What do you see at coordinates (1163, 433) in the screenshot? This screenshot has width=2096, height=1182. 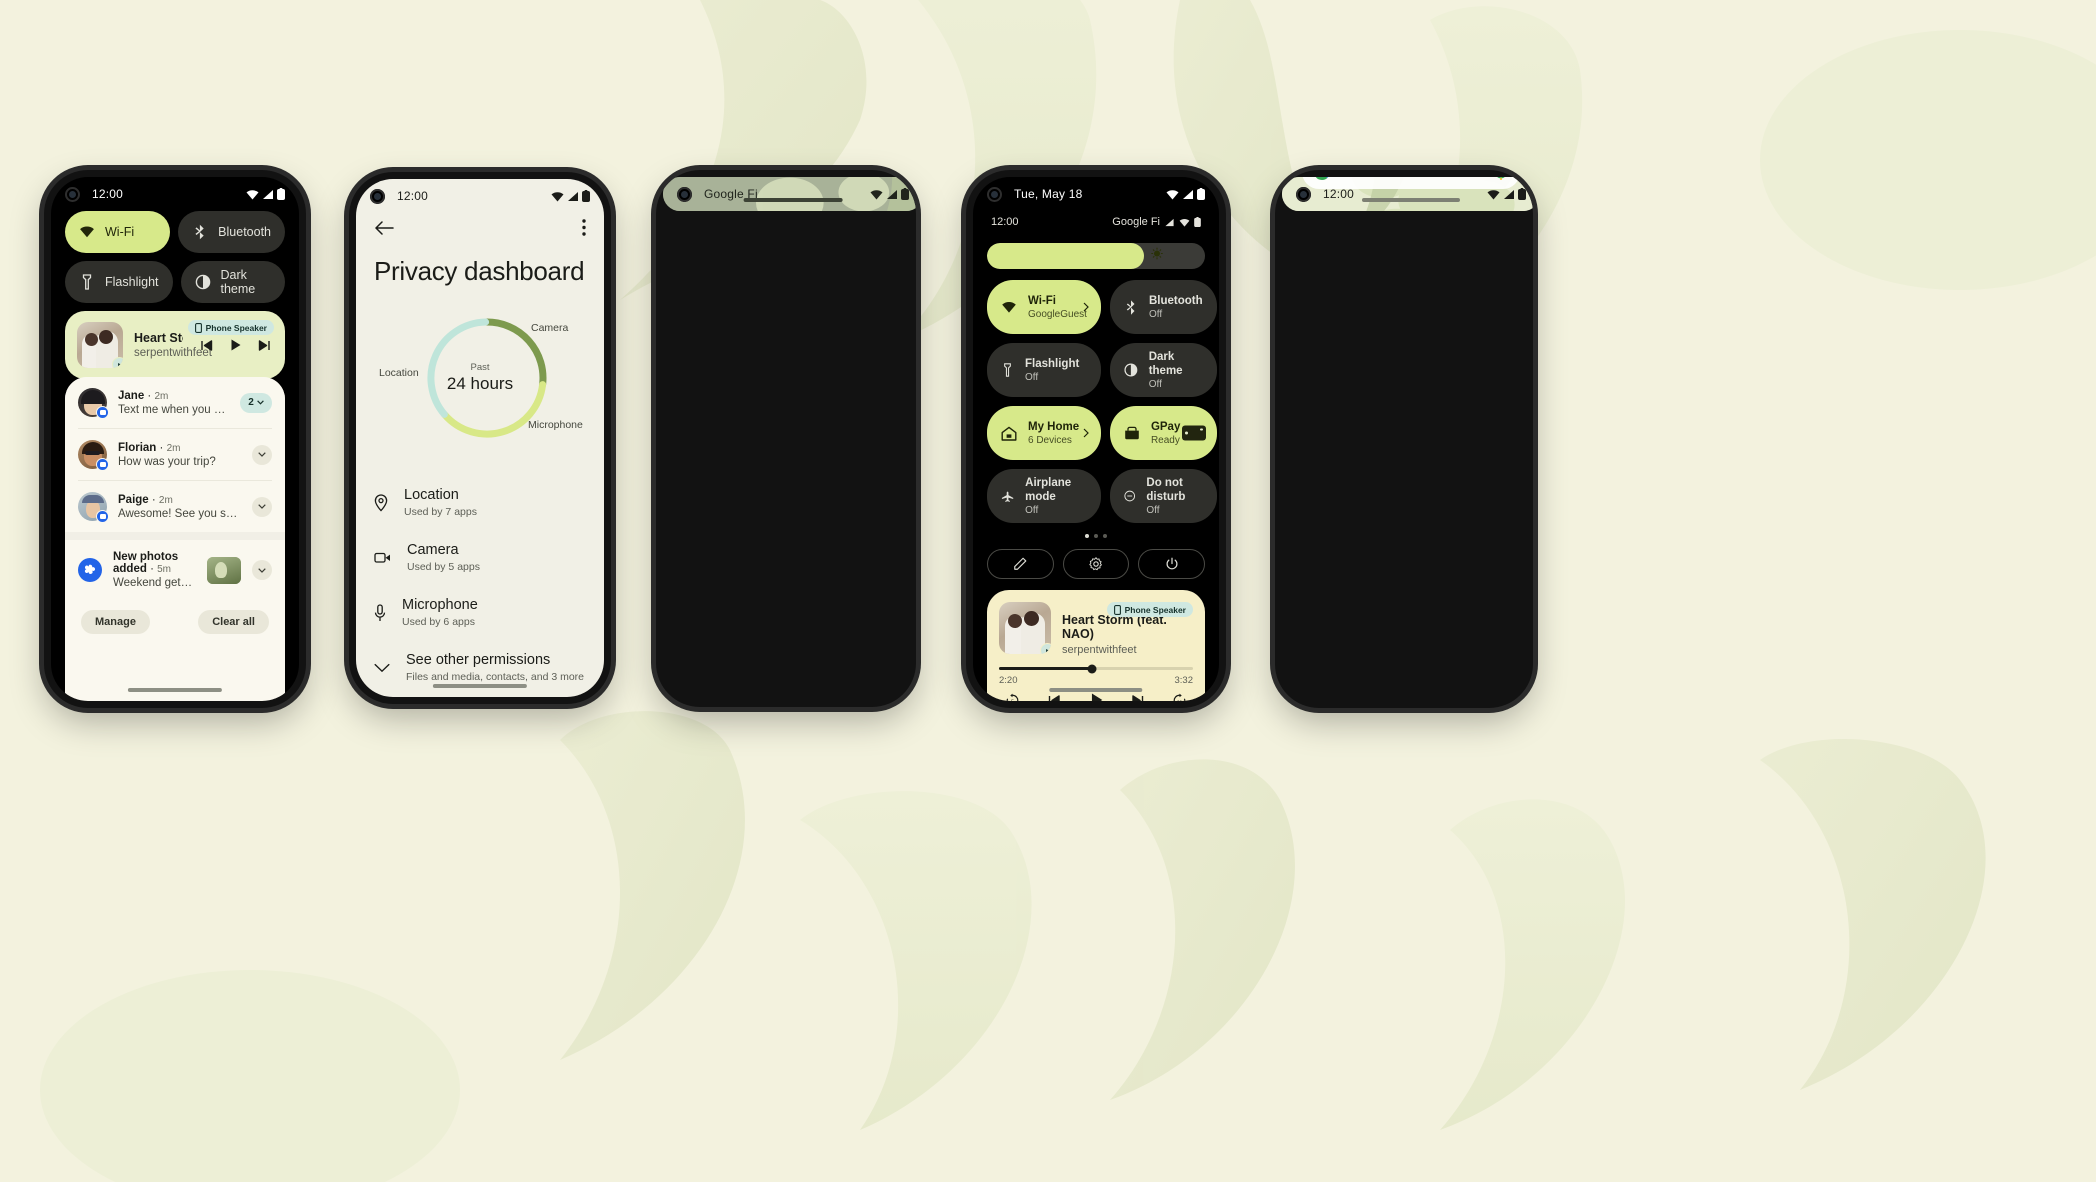 I see `qs-tile-gpay: GPay Ready` at bounding box center [1163, 433].